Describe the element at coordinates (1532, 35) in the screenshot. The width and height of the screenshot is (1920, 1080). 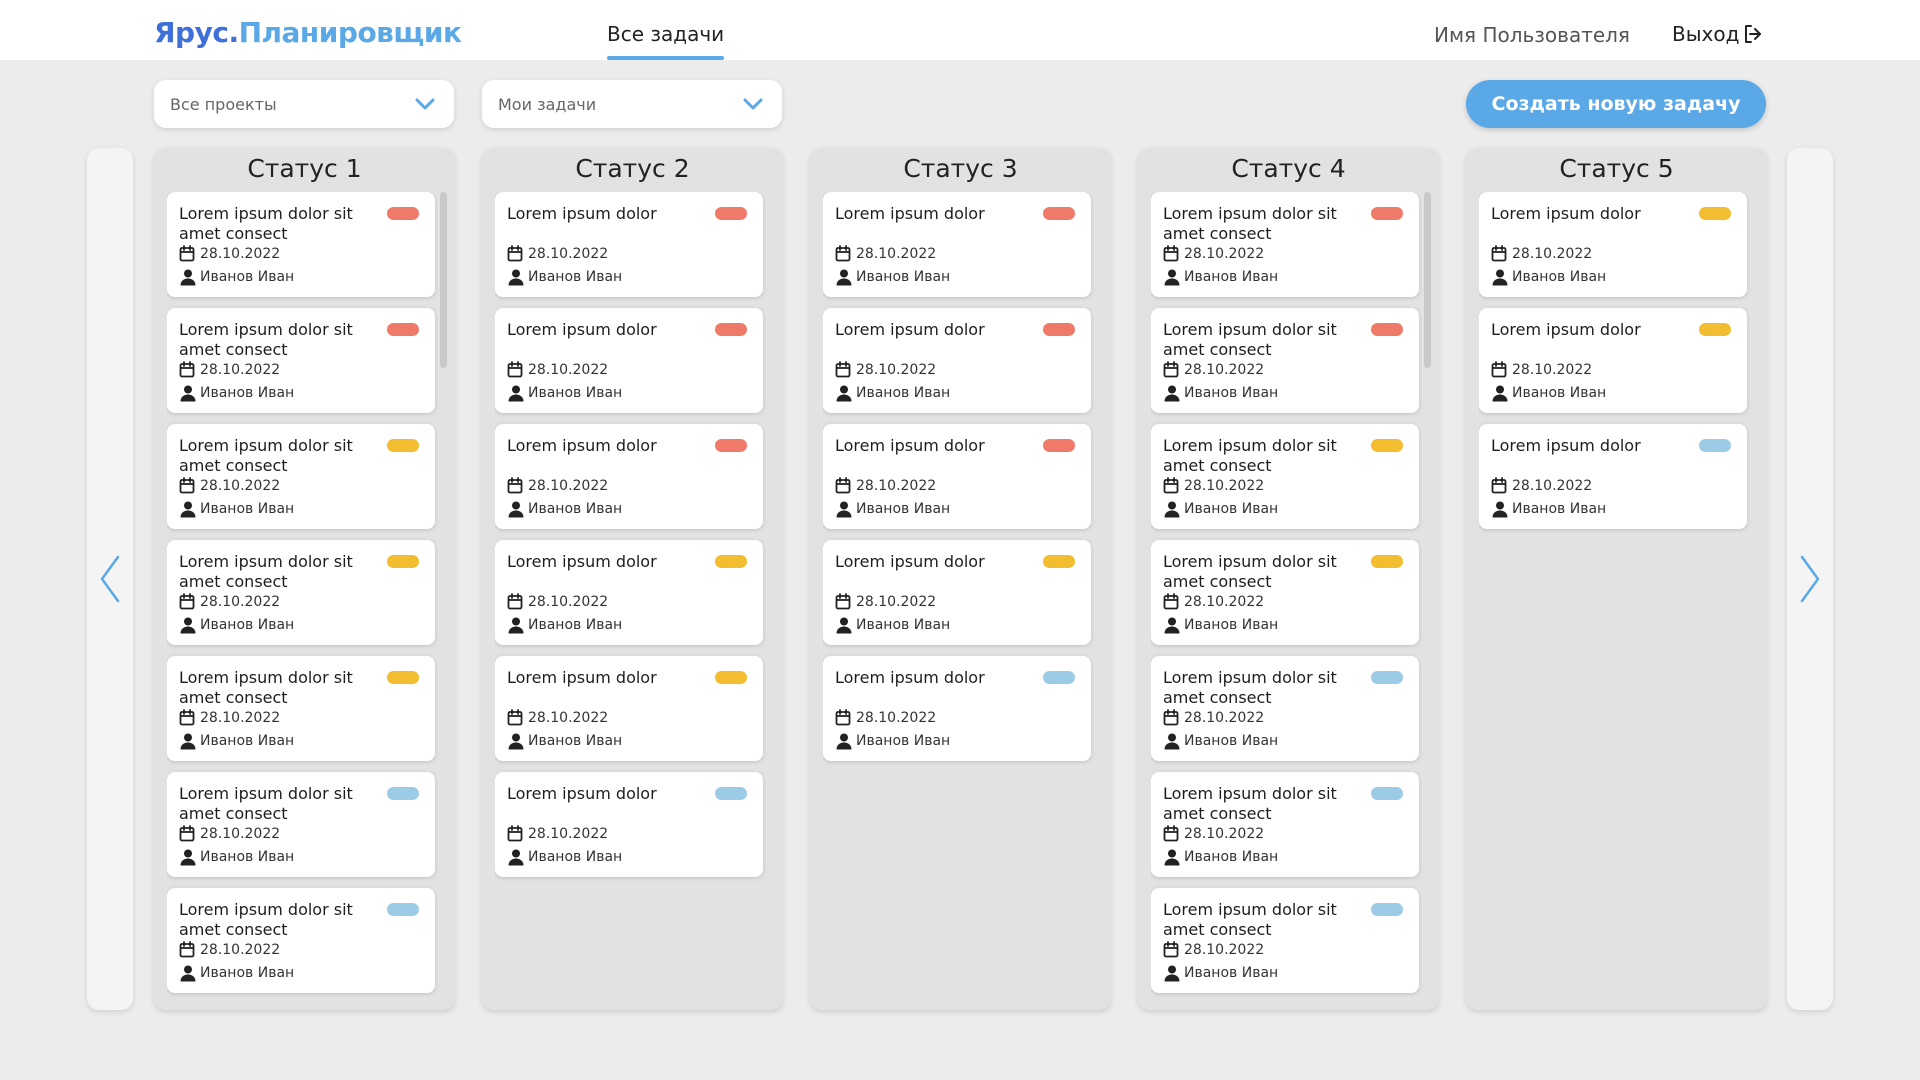
I see `user-name-link: Имя Пользователя` at that location.